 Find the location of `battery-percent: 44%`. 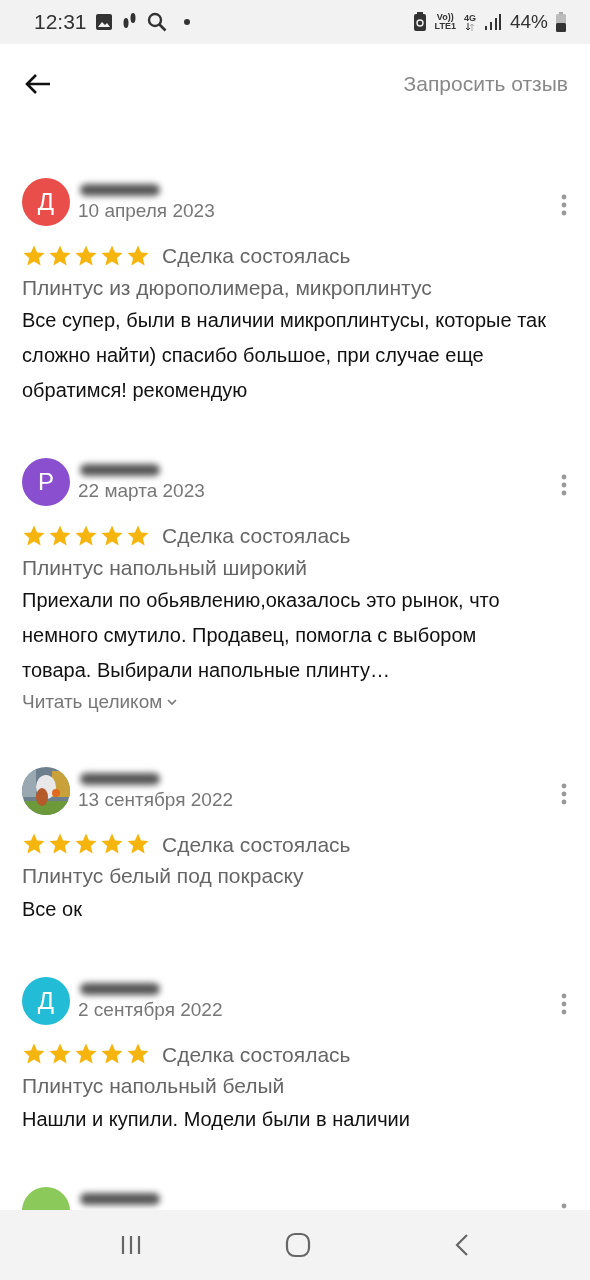

battery-percent: 44% is located at coordinates (528, 21).